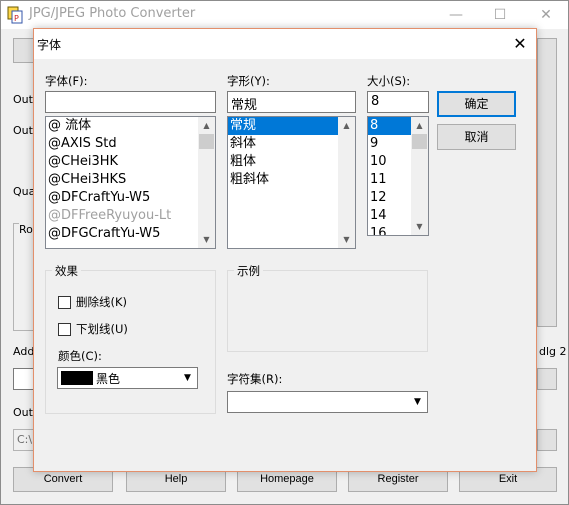 Image resolution: width=569 pixels, height=505 pixels. Describe the element at coordinates (476, 137) in the screenshot. I see `cancel-button: 取消` at that location.